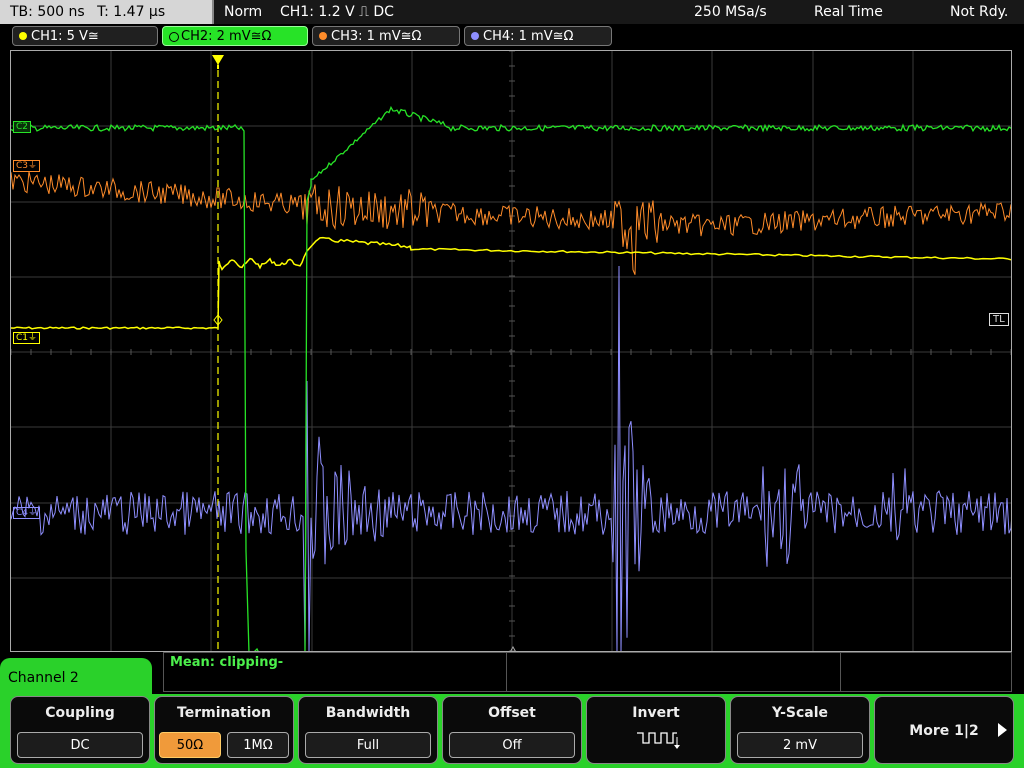 The width and height of the screenshot is (1024, 768). Describe the element at coordinates (512, 713) in the screenshot. I see `offset-title: Offset` at that location.